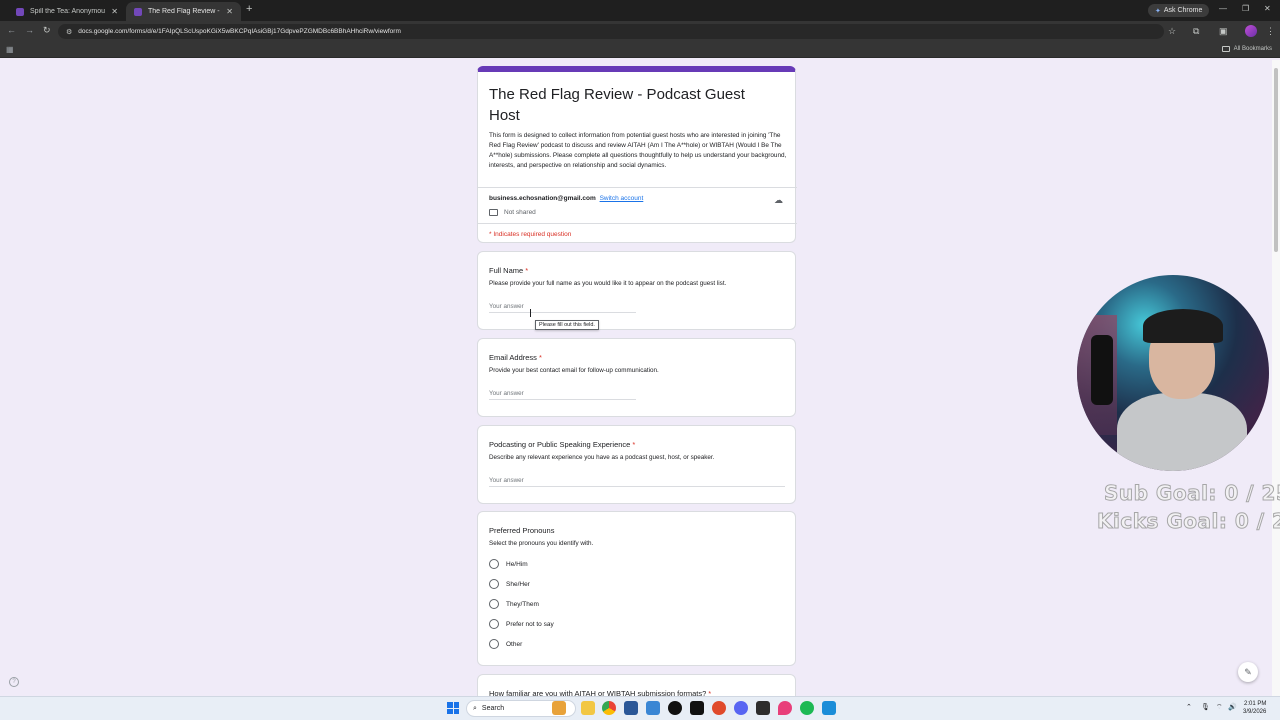 This screenshot has width=1280, height=720. I want to click on webcam-person-cap, so click(1183, 326).